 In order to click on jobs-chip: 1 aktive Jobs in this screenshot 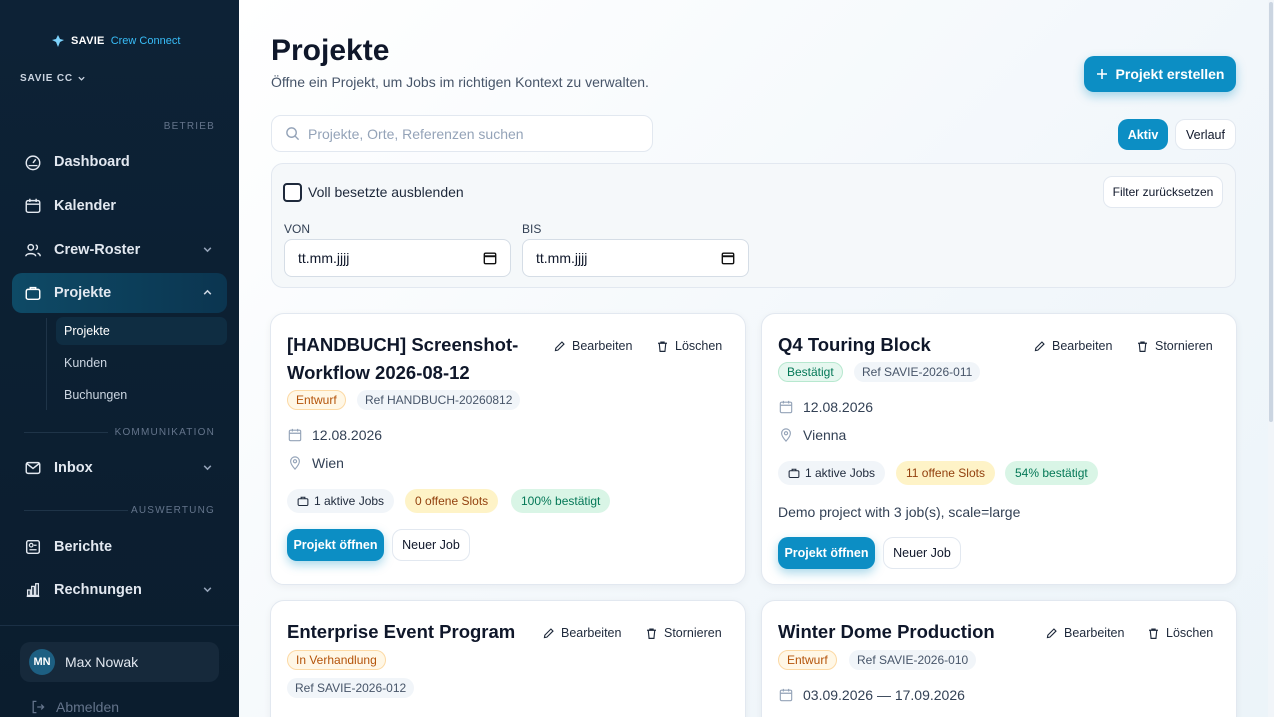, I will do `click(832, 473)`.